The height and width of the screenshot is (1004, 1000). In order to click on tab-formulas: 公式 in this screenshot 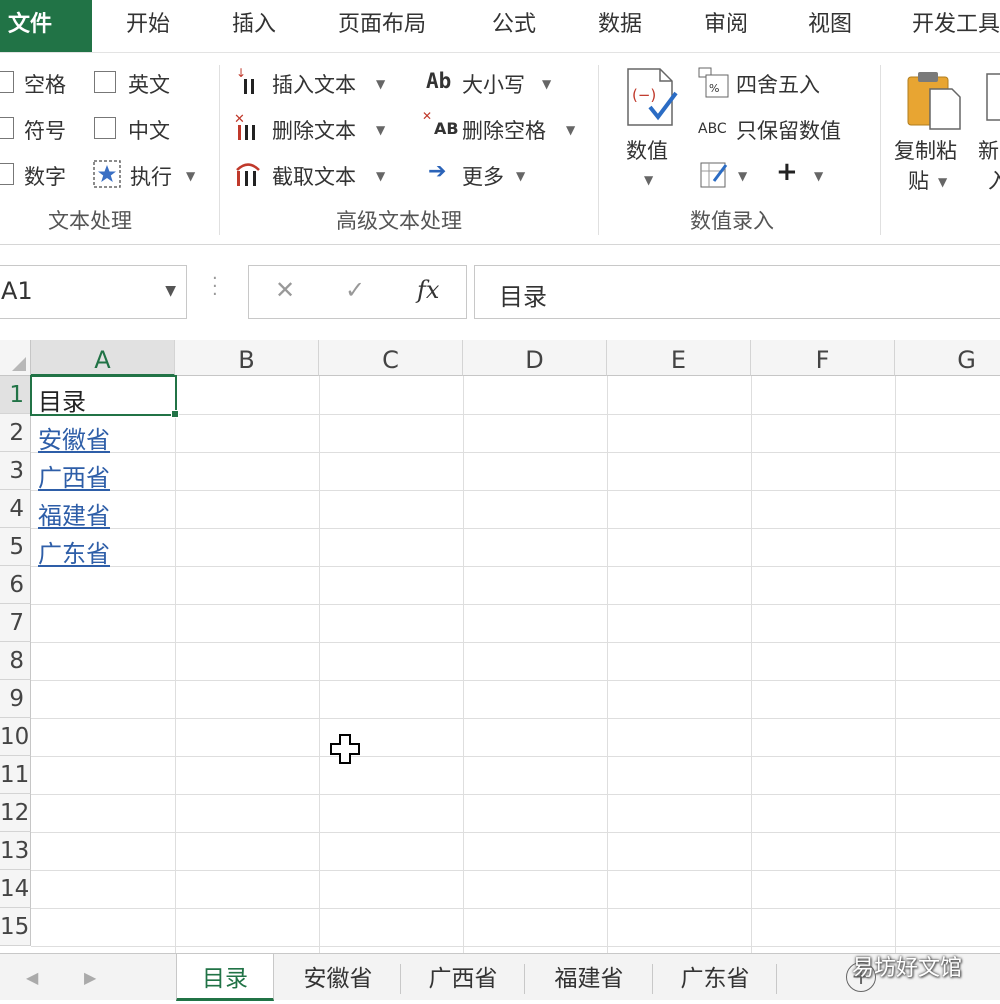, I will do `click(514, 26)`.